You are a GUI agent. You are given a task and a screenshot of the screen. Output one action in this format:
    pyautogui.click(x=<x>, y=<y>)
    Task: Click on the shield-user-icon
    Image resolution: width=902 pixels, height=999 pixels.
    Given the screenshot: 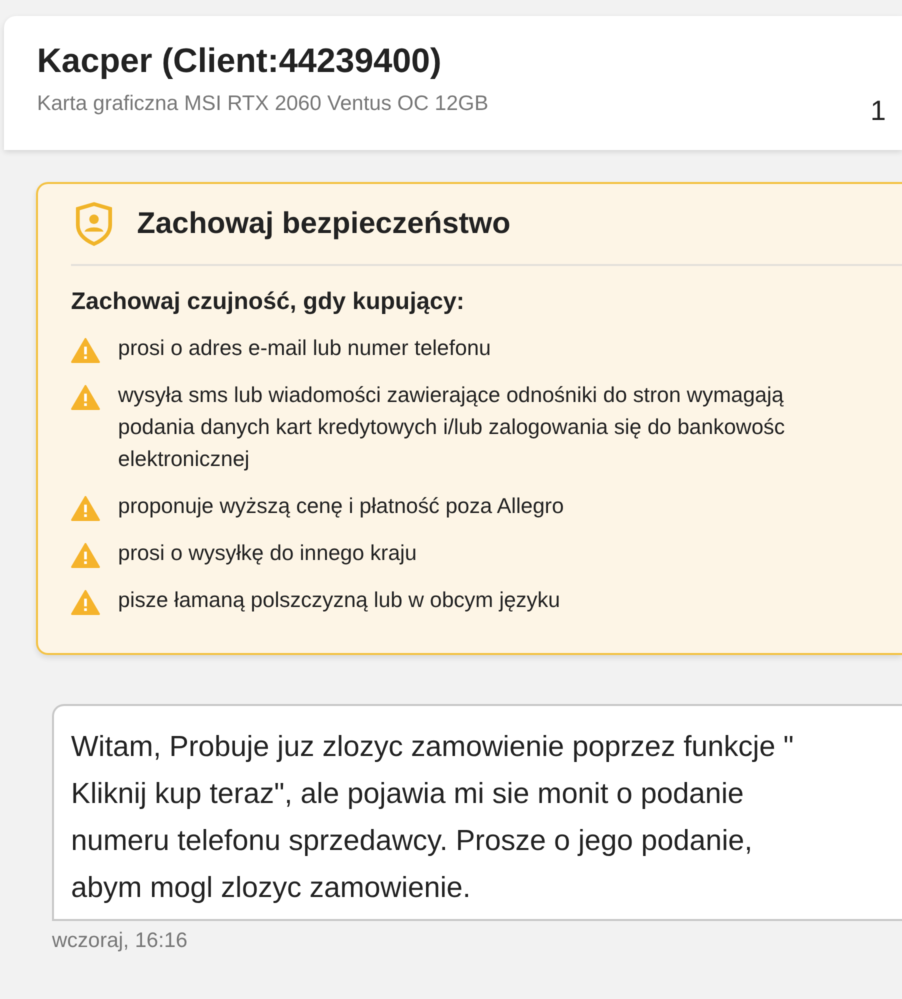 What is the action you would take?
    pyautogui.click(x=94, y=224)
    